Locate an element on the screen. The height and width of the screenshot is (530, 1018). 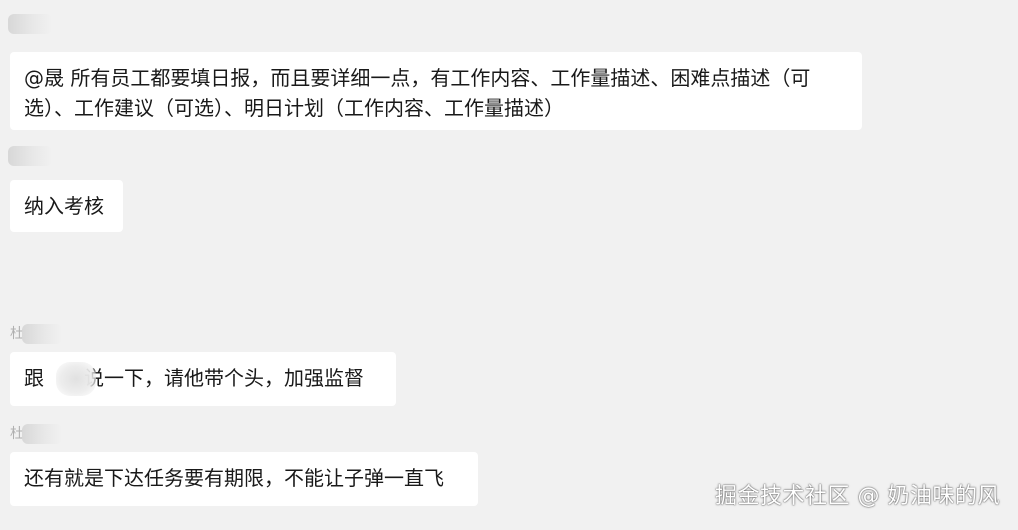
sender-name-3: 杜 is located at coordinates (35, 334).